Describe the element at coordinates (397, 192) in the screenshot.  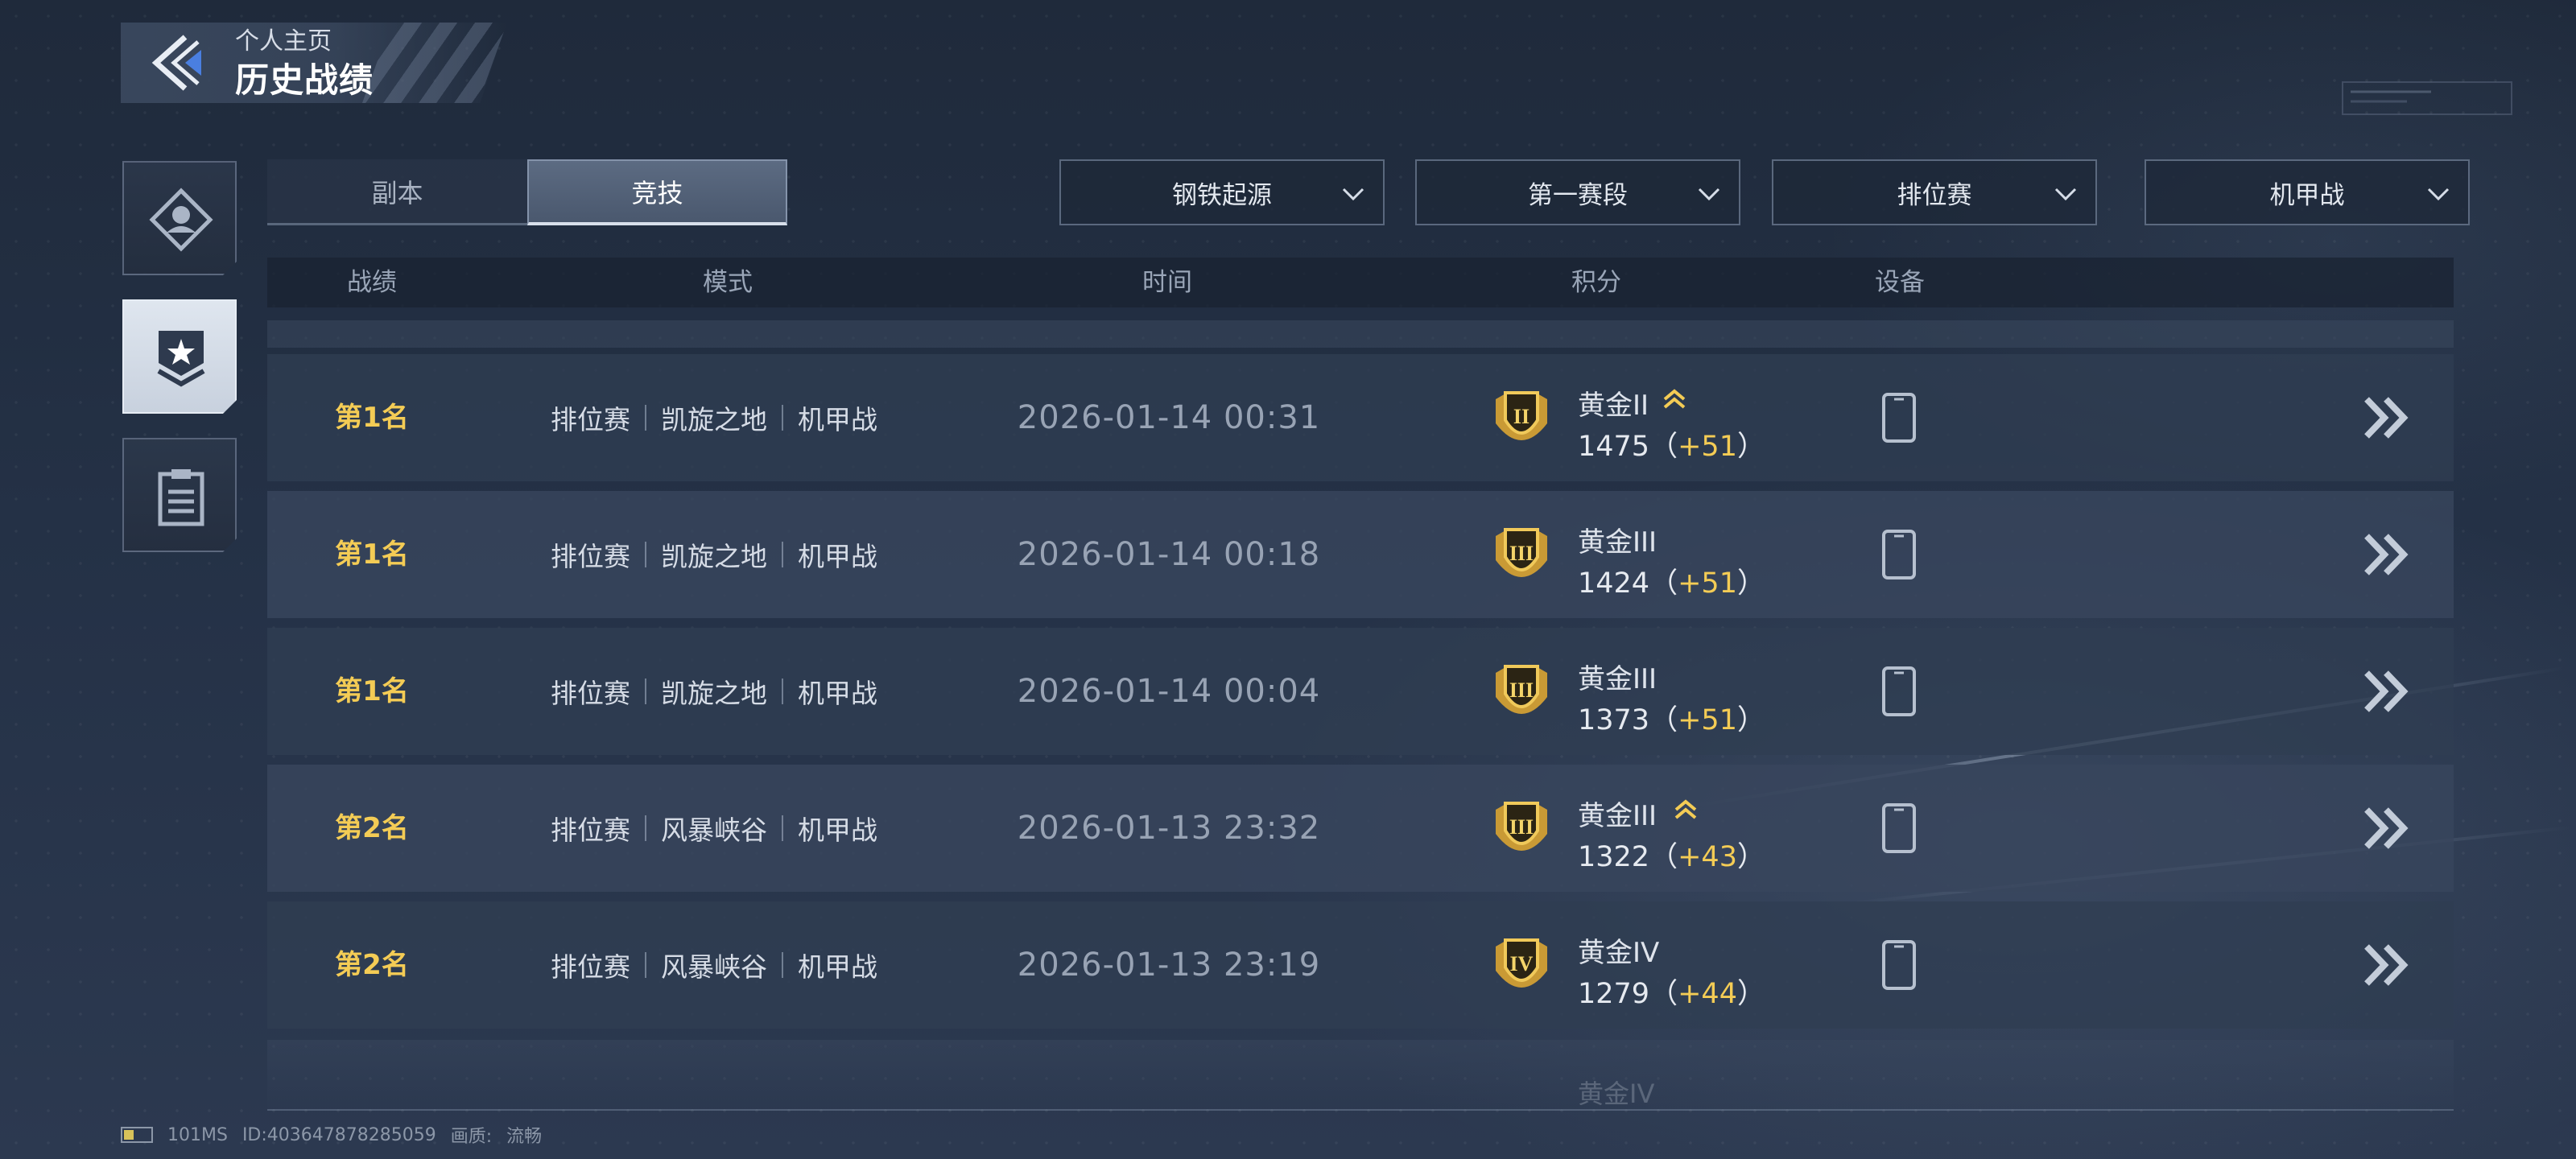
I see `tab-dungeon: 副本` at that location.